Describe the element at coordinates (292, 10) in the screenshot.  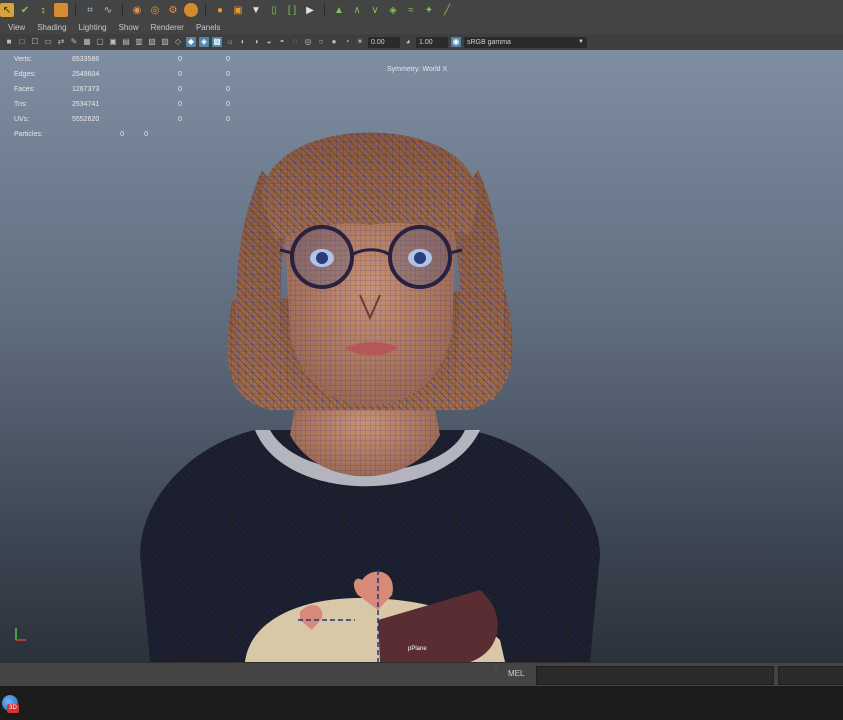
I see `bracket-icon: [ ]` at that location.